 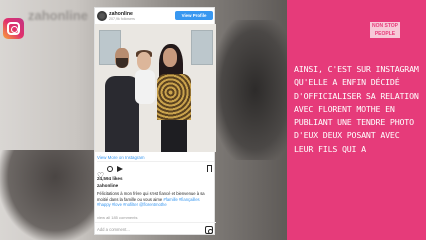 What do you see at coordinates (144, 61) in the screenshot?
I see `child-head` at bounding box center [144, 61].